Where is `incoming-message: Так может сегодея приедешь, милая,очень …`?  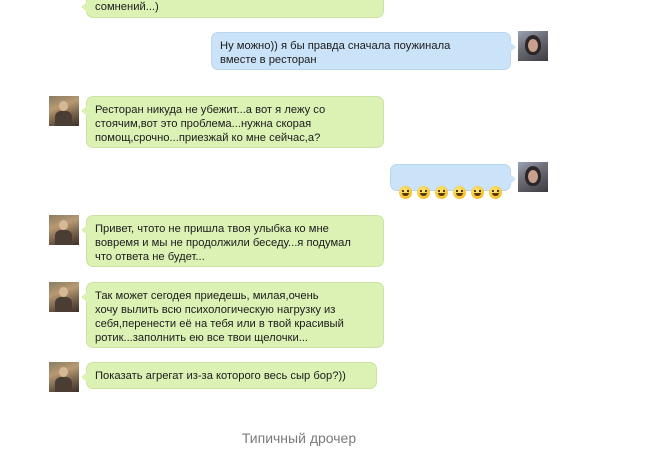
incoming-message: Так может сегодея приедешь, милая,очень … is located at coordinates (232, 315).